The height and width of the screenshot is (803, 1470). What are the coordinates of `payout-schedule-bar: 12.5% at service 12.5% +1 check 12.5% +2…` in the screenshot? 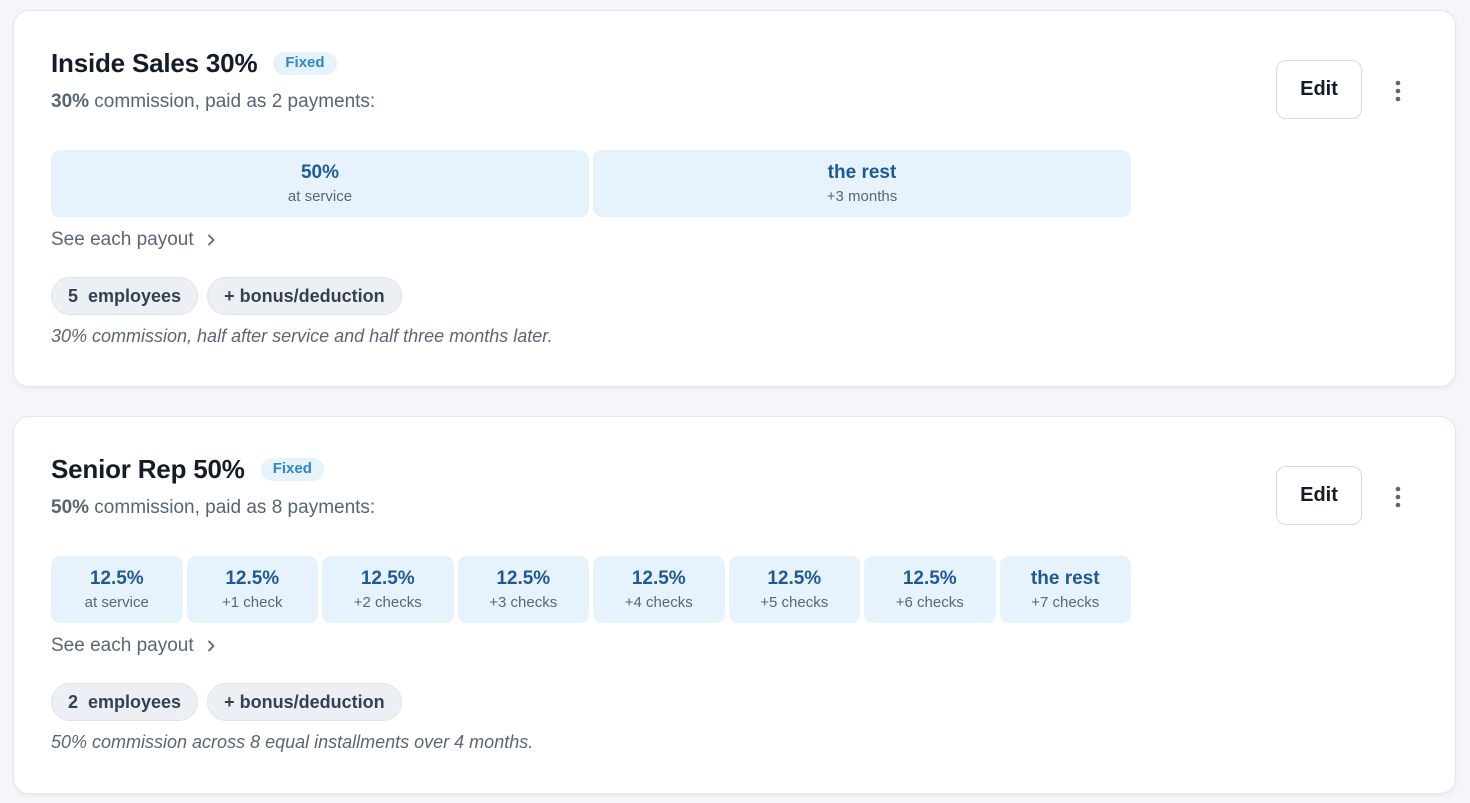 It's located at (591, 589).